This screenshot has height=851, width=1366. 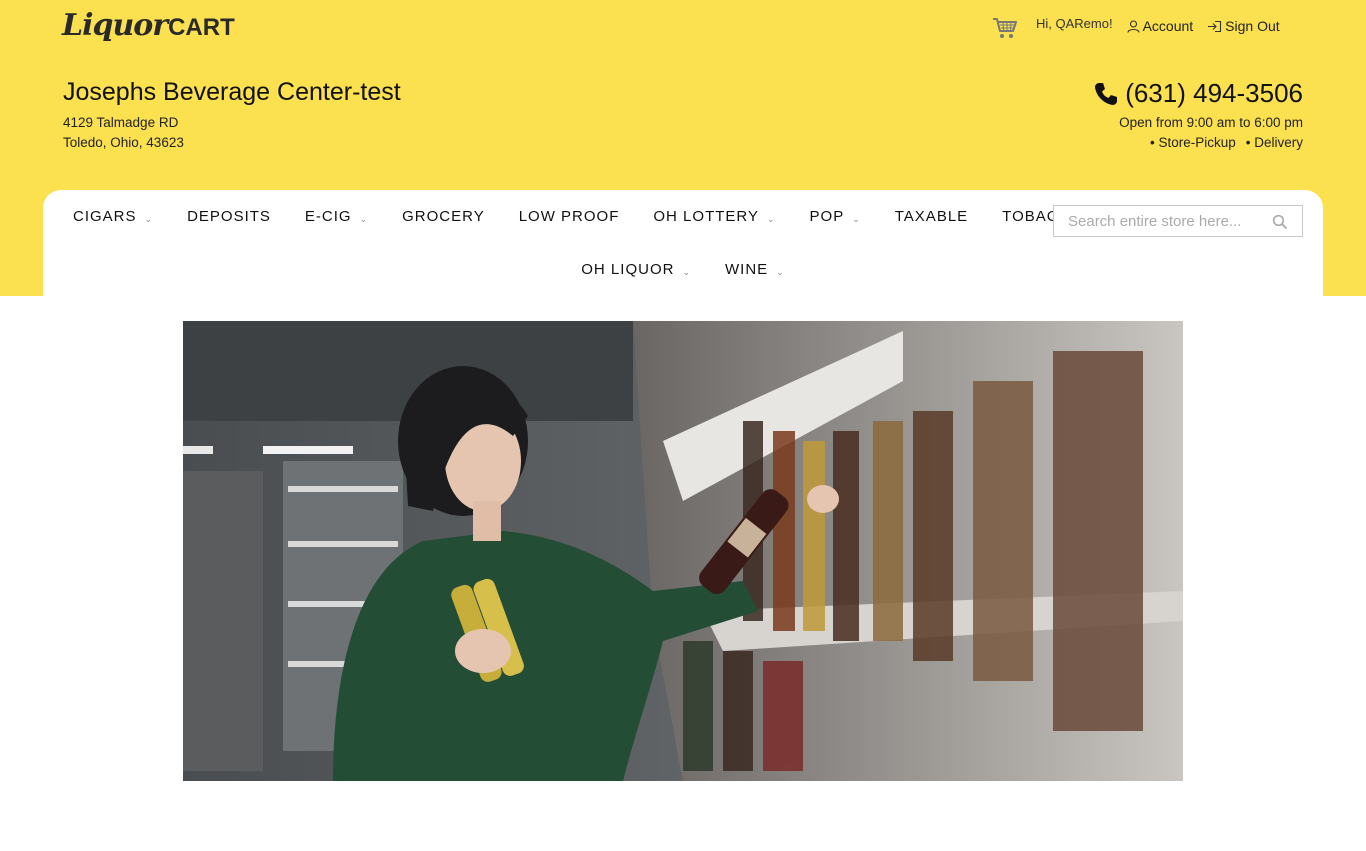 I want to click on nav-label: OH LIQUOR, so click(x=628, y=269).